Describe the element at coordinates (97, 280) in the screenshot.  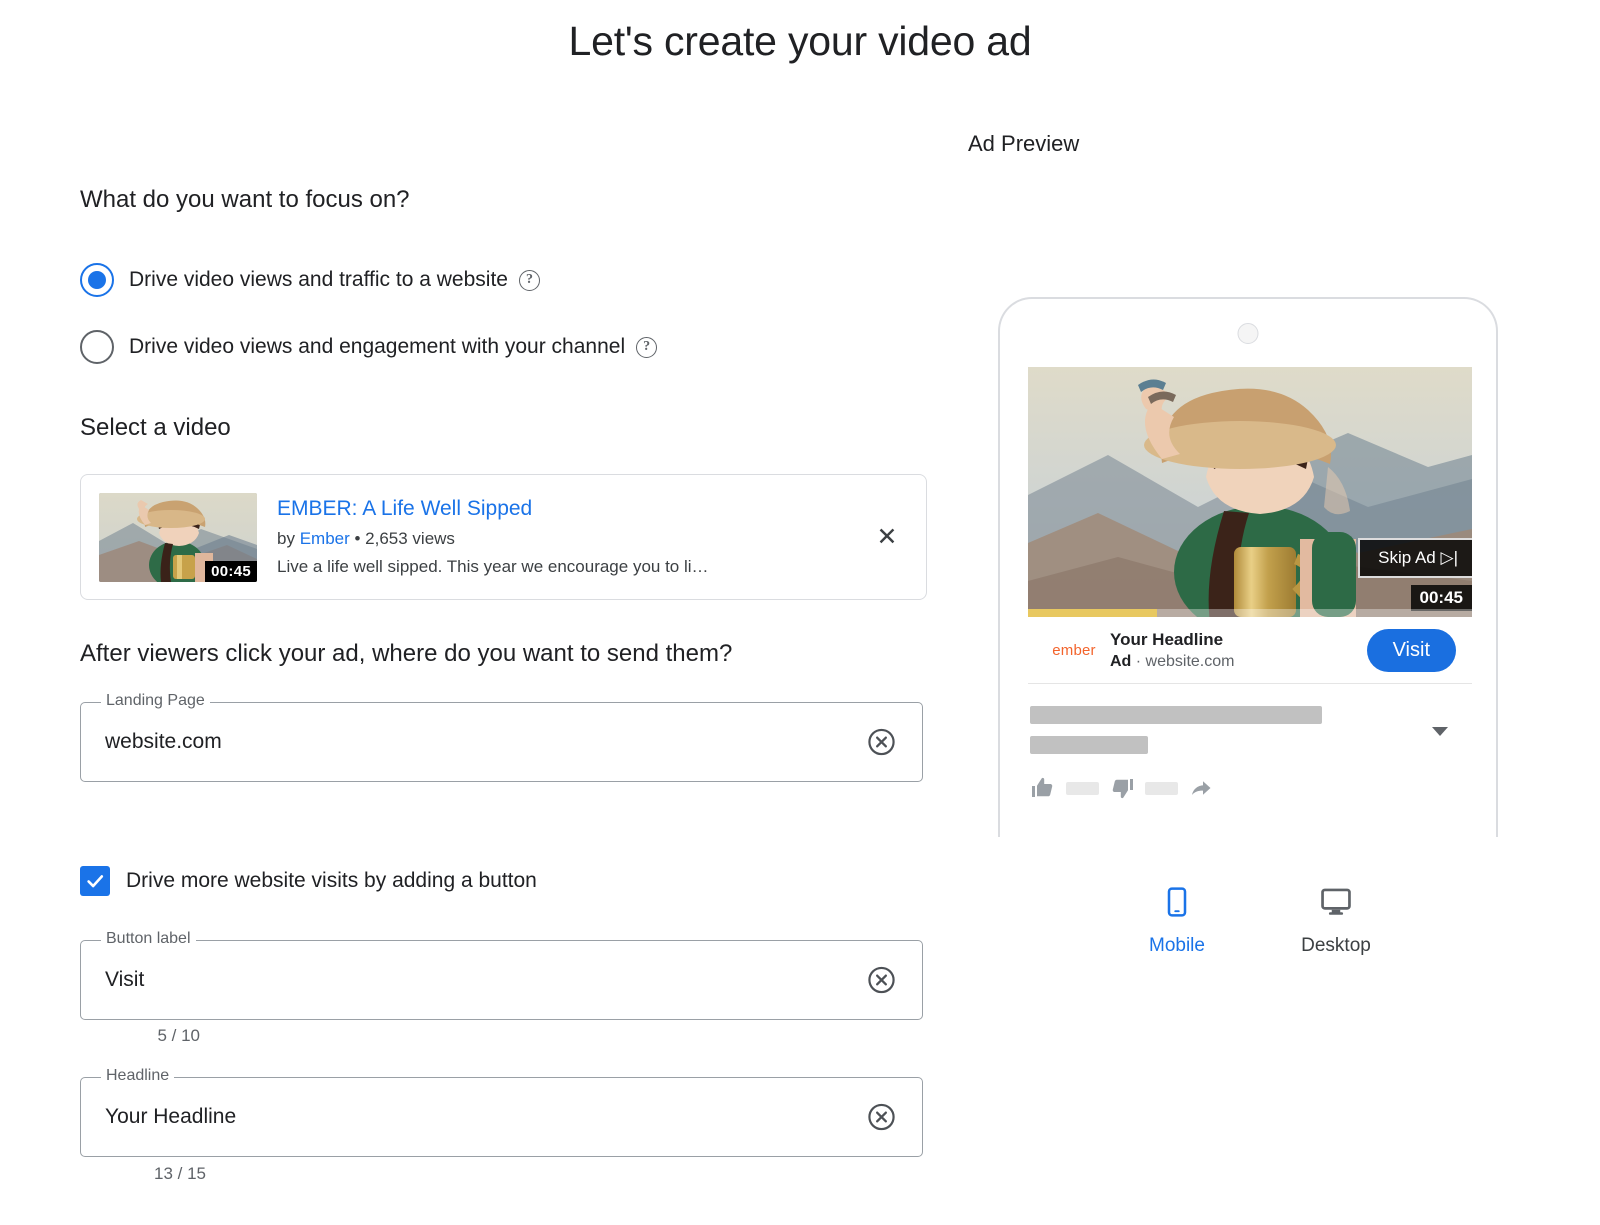
I see `radio-icon-selected` at that location.